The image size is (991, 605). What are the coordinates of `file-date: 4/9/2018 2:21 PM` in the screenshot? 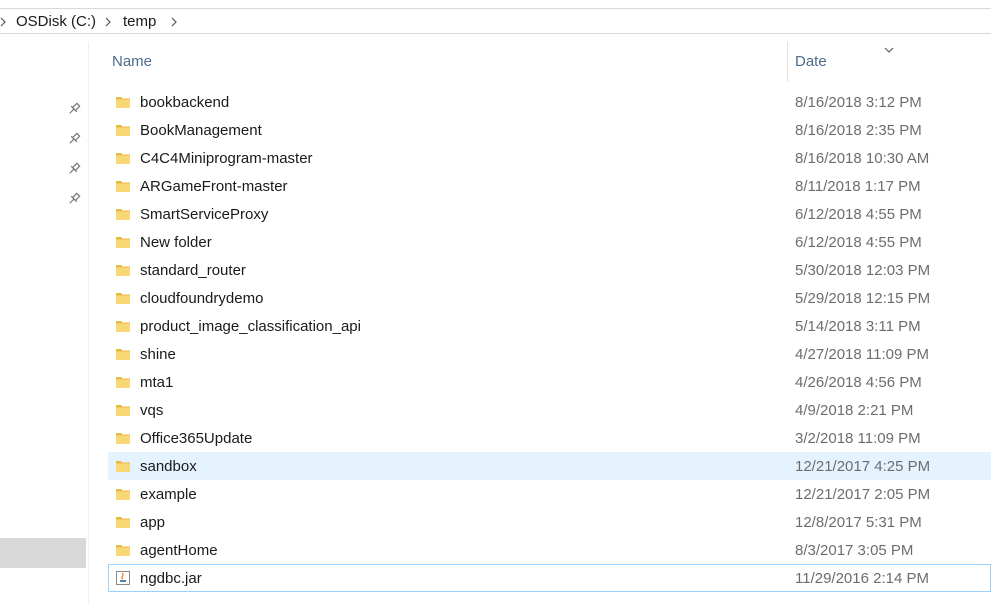 It's located at (854, 410).